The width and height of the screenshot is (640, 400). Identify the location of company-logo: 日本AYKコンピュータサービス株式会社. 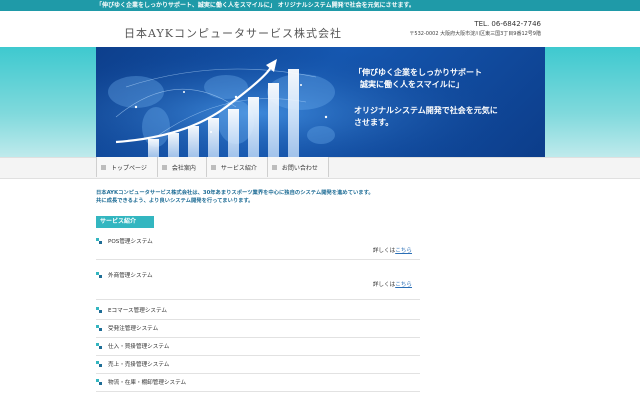
(233, 33).